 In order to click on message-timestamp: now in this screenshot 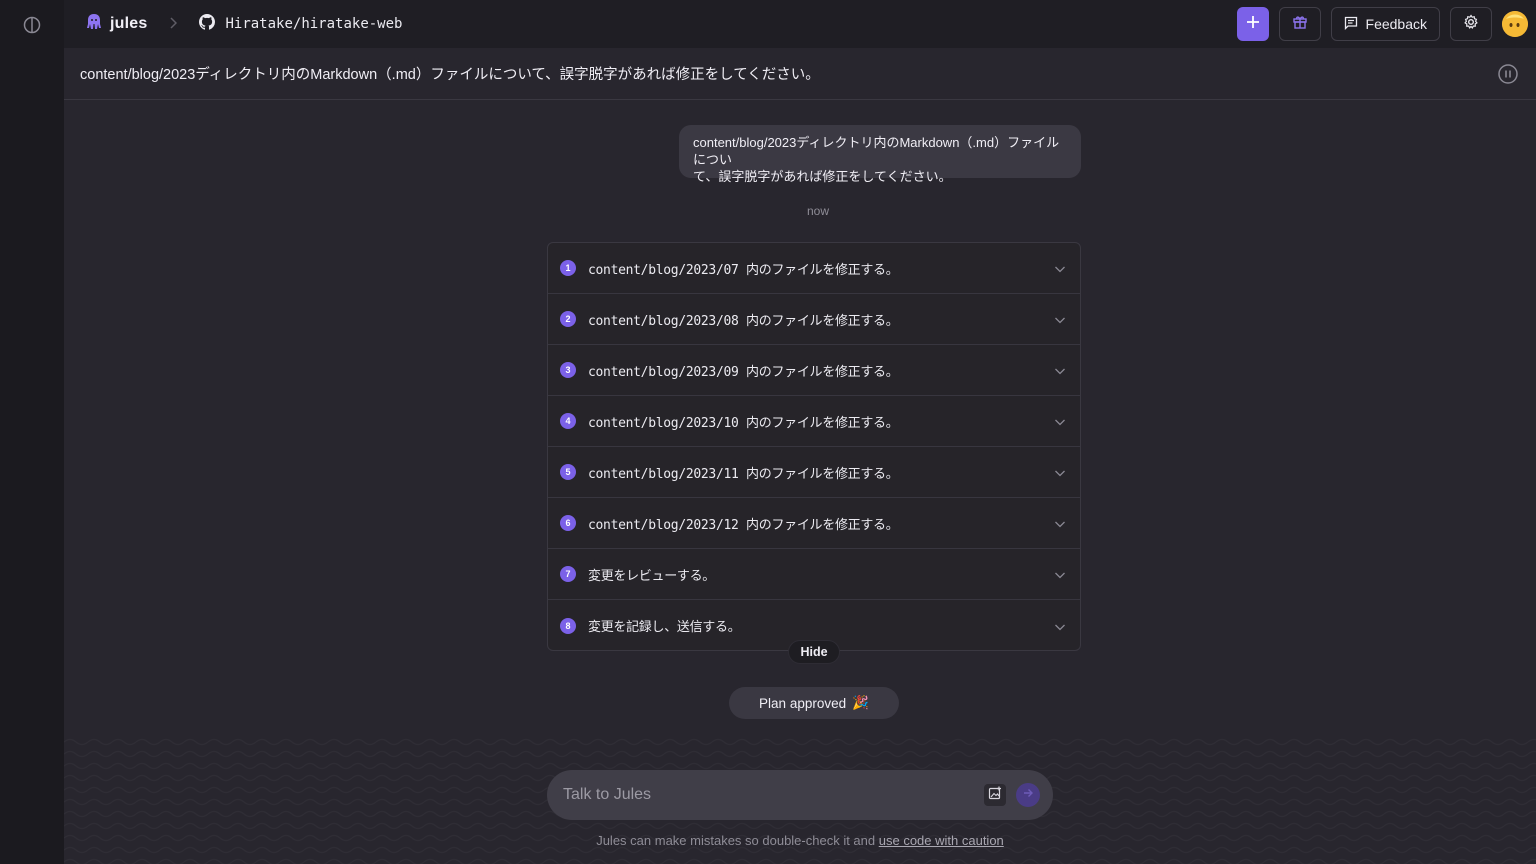, I will do `click(817, 211)`.